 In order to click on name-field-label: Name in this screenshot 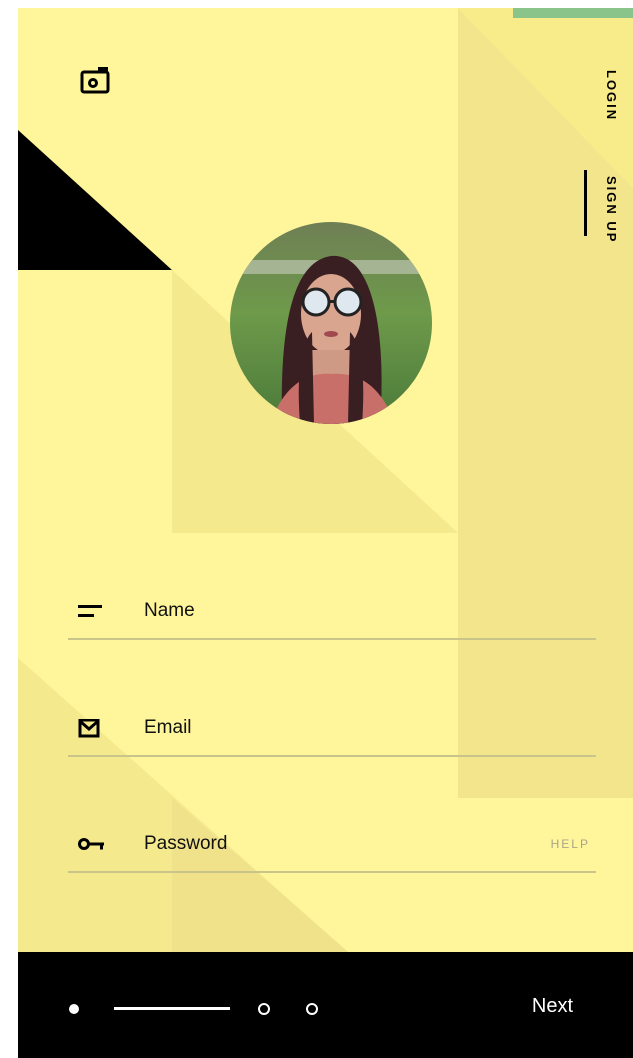, I will do `click(169, 610)`.